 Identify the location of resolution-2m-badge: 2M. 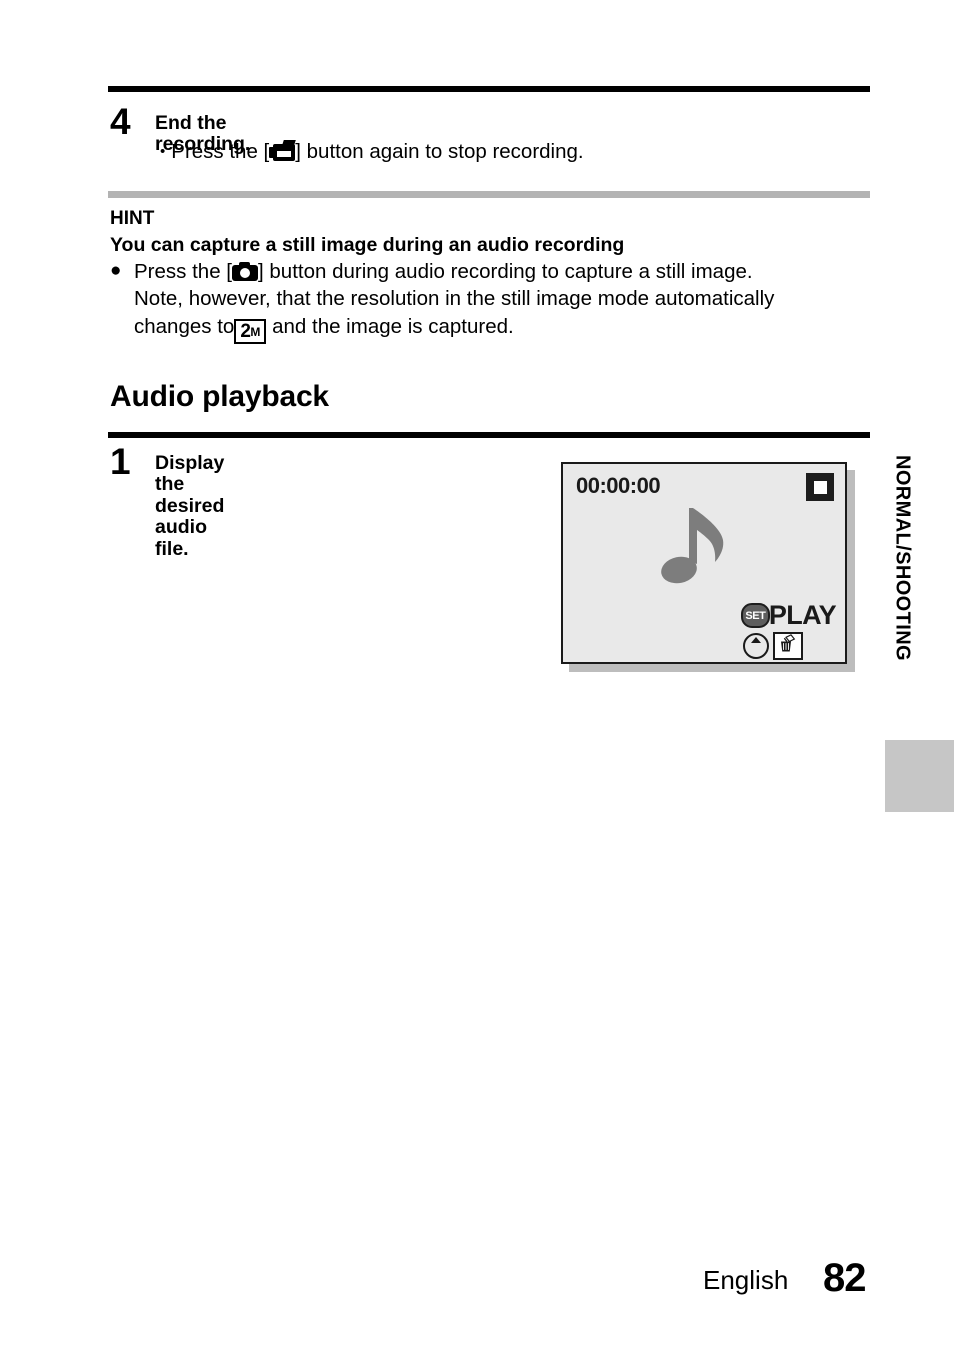
(250, 331).